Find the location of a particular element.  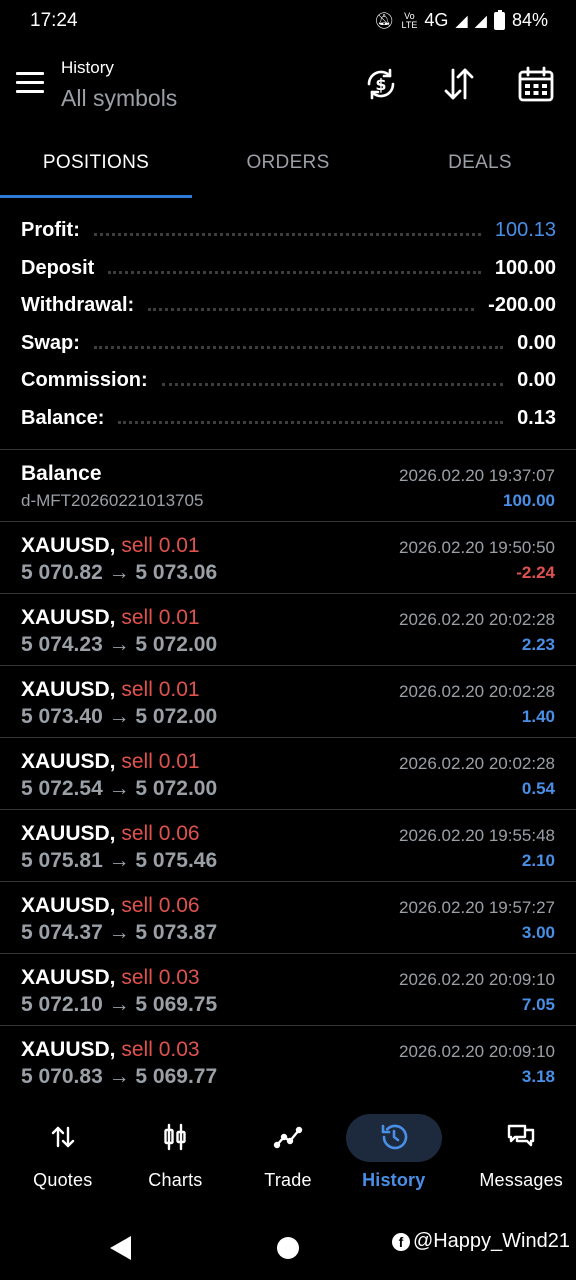

network-label: 4G is located at coordinates (436, 20).